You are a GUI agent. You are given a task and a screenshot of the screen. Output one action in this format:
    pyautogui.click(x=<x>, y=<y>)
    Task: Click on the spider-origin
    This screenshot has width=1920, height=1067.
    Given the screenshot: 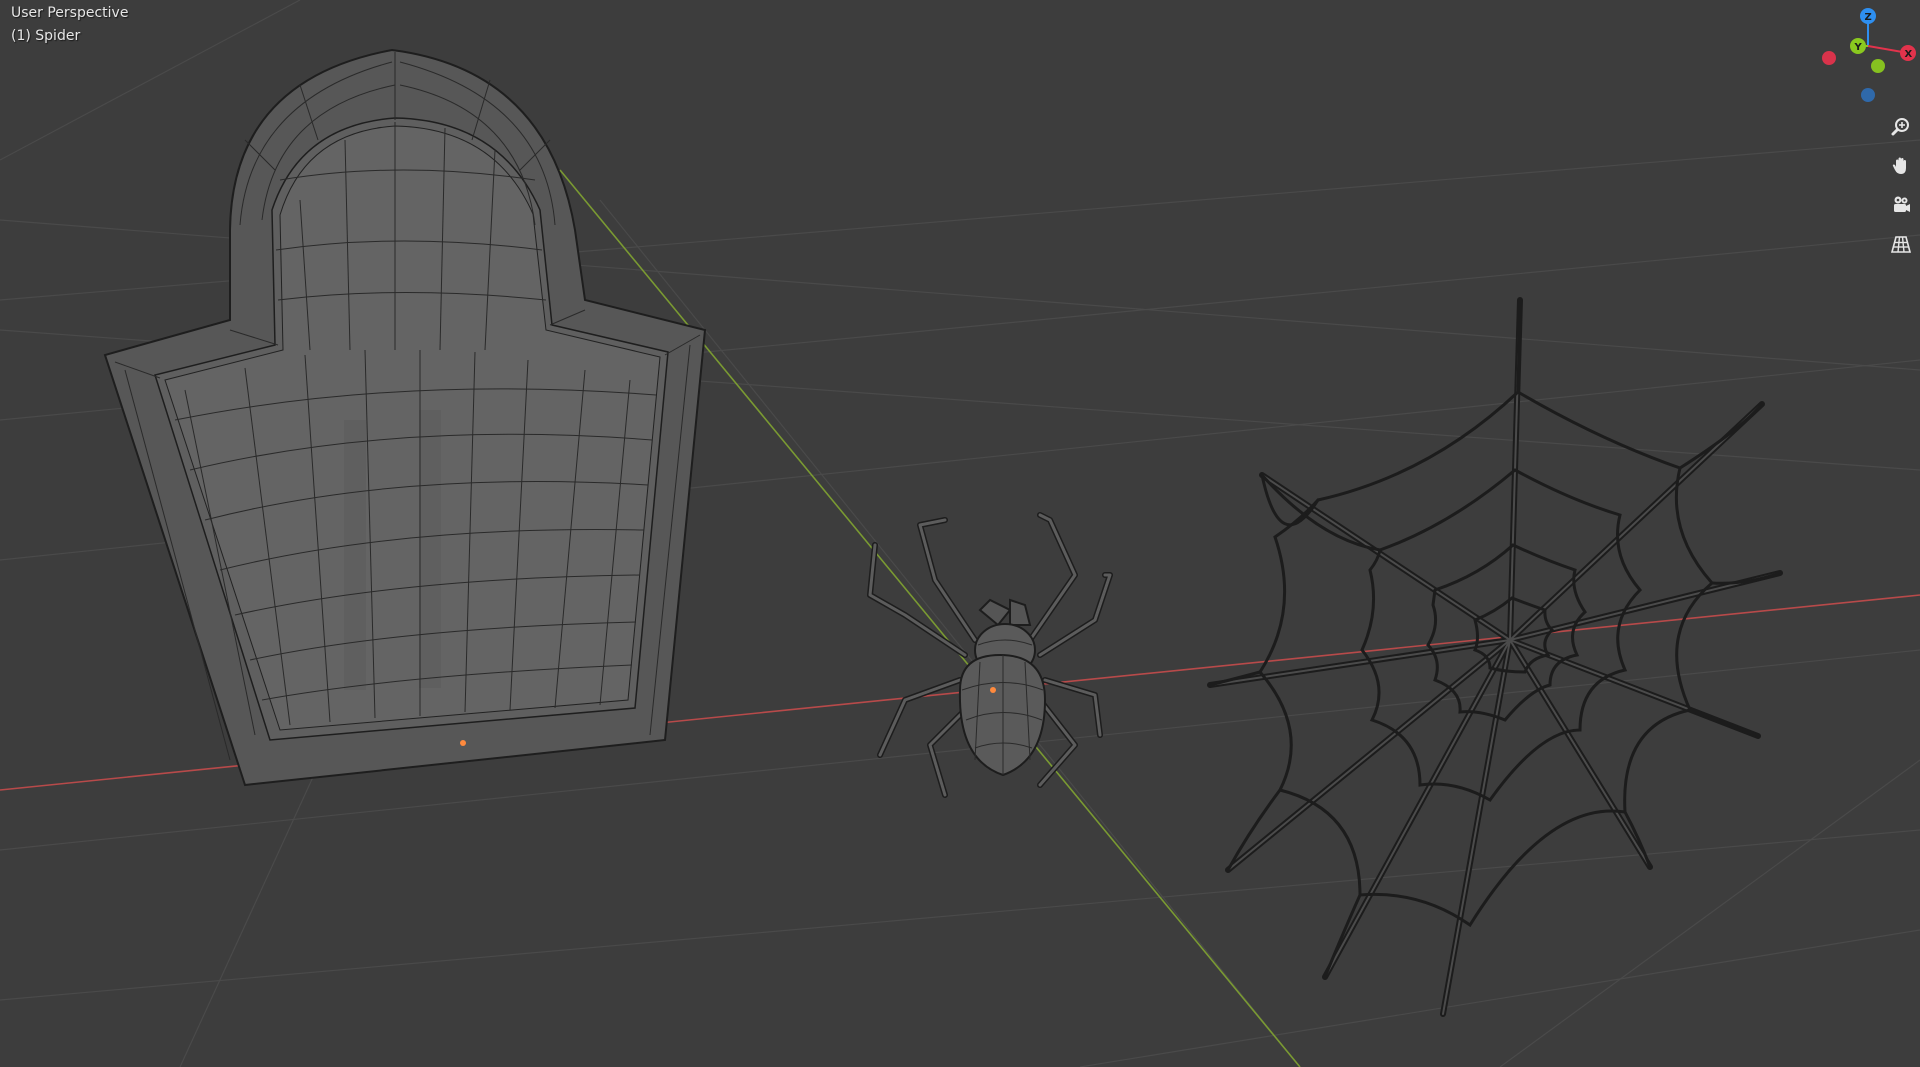 What is the action you would take?
    pyautogui.click(x=993, y=690)
    